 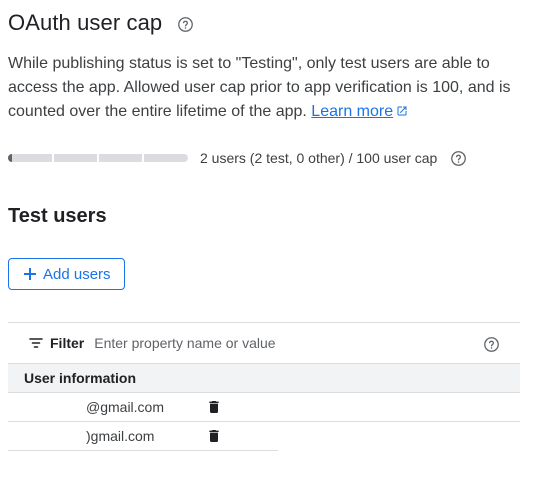 I want to click on progress-fill, so click(x=10, y=158).